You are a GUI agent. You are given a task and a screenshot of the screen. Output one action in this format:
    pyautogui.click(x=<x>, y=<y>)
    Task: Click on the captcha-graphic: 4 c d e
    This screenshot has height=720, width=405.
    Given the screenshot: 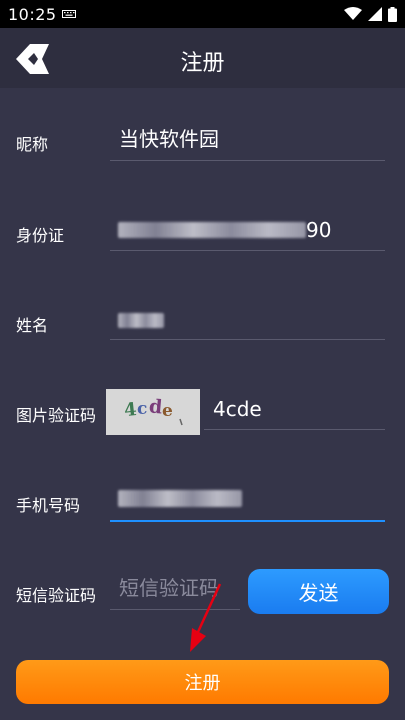 What is the action you would take?
    pyautogui.click(x=153, y=410)
    